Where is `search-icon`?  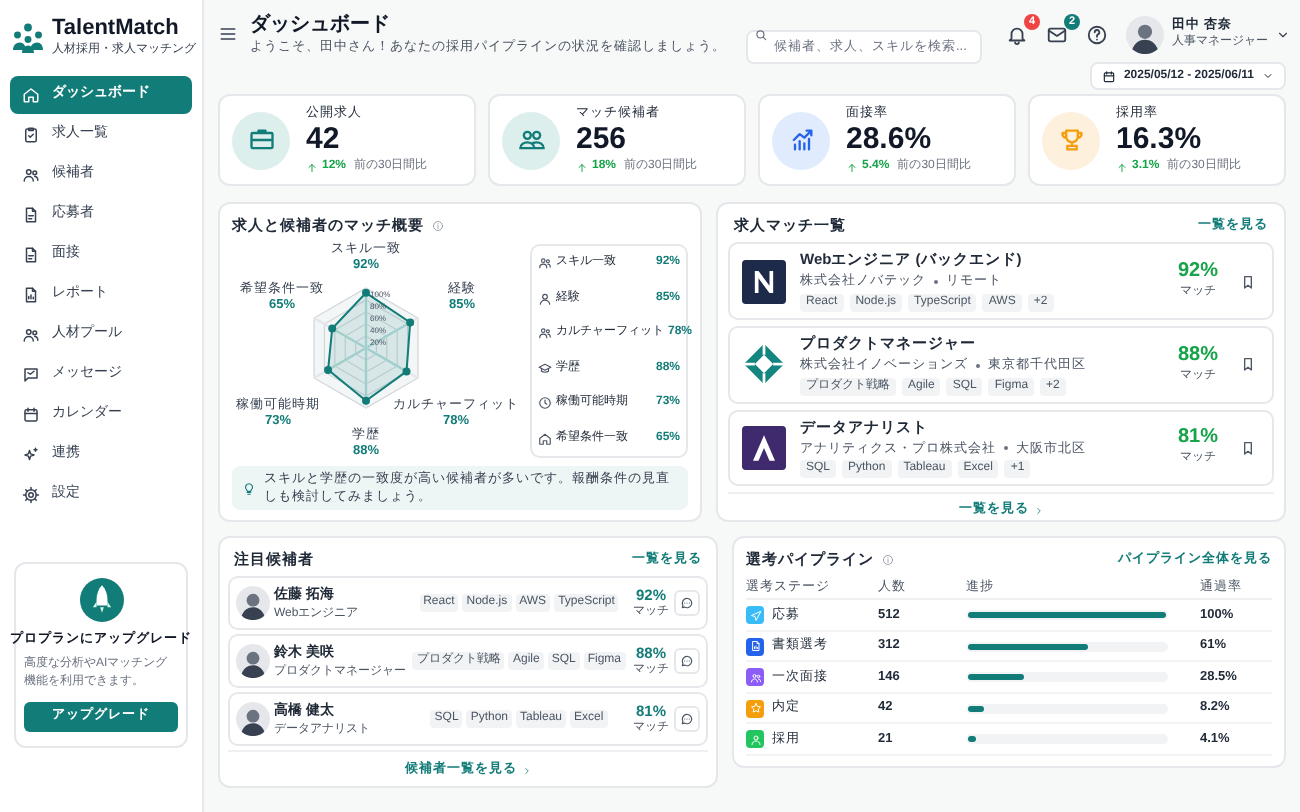
search-icon is located at coordinates (761, 34).